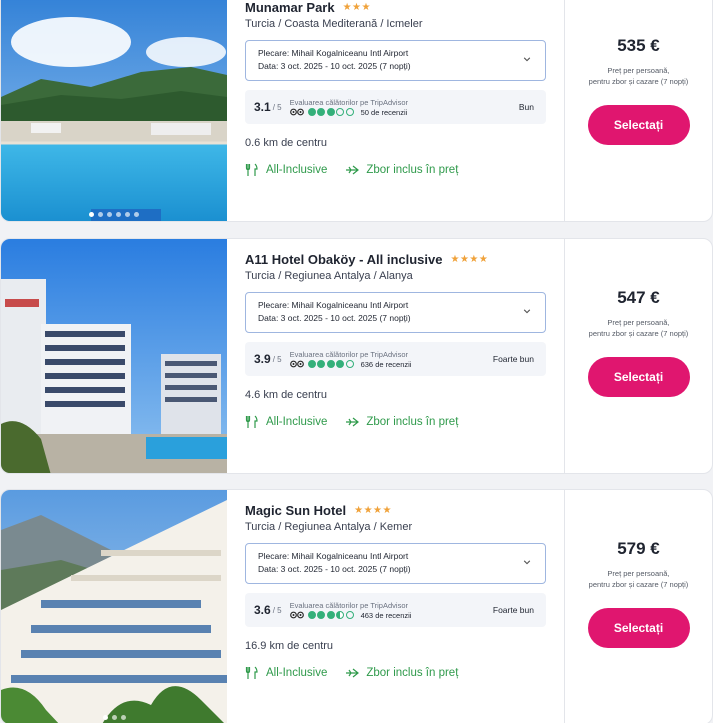  Describe the element at coordinates (638, 45) in the screenshot. I see `price: 535 €` at that location.